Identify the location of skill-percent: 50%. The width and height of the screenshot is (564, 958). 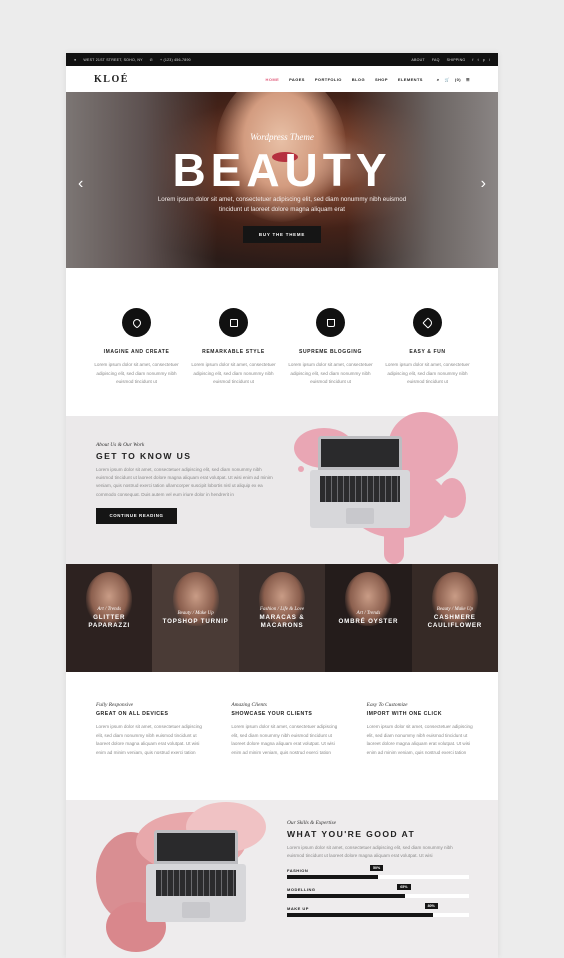
(377, 868).